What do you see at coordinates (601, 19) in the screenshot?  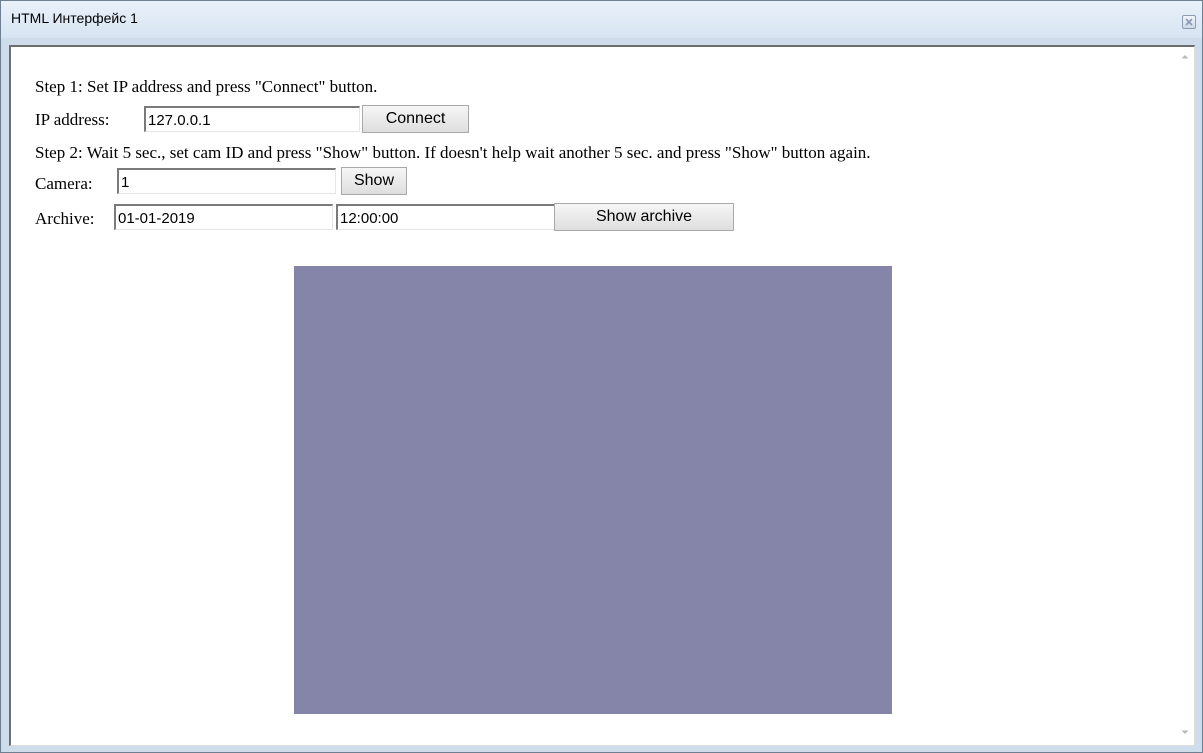 I see `title-bar: HTML Интерфейс 1` at bounding box center [601, 19].